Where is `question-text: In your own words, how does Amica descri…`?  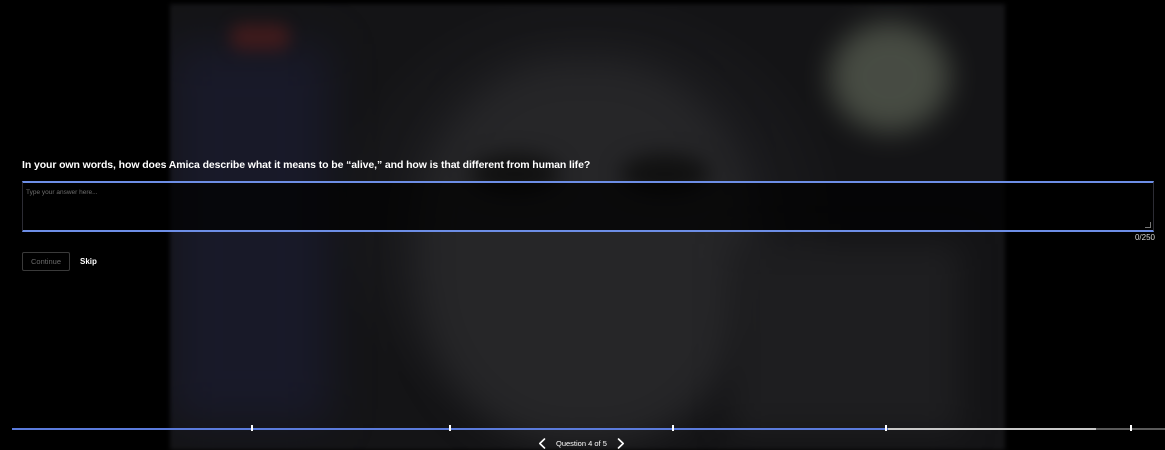
question-text: In your own words, how does Amica descri… is located at coordinates (306, 165).